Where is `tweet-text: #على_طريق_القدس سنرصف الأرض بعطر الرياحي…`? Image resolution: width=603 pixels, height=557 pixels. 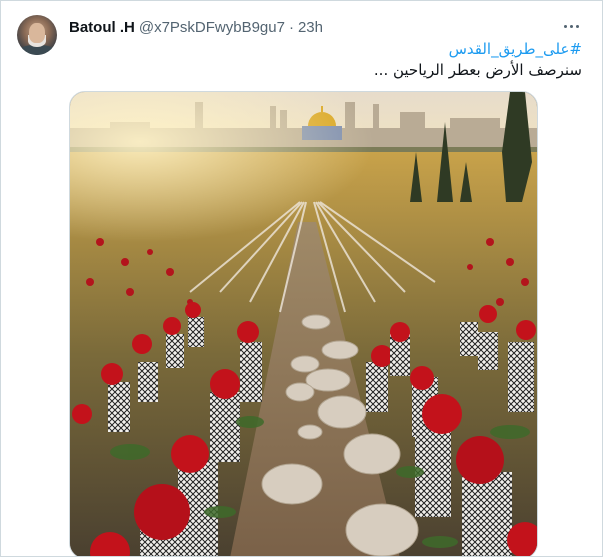
tweet-text: #على_طريق_القدس سنرصف الأرض بعطر الرياحي… is located at coordinates (332, 60).